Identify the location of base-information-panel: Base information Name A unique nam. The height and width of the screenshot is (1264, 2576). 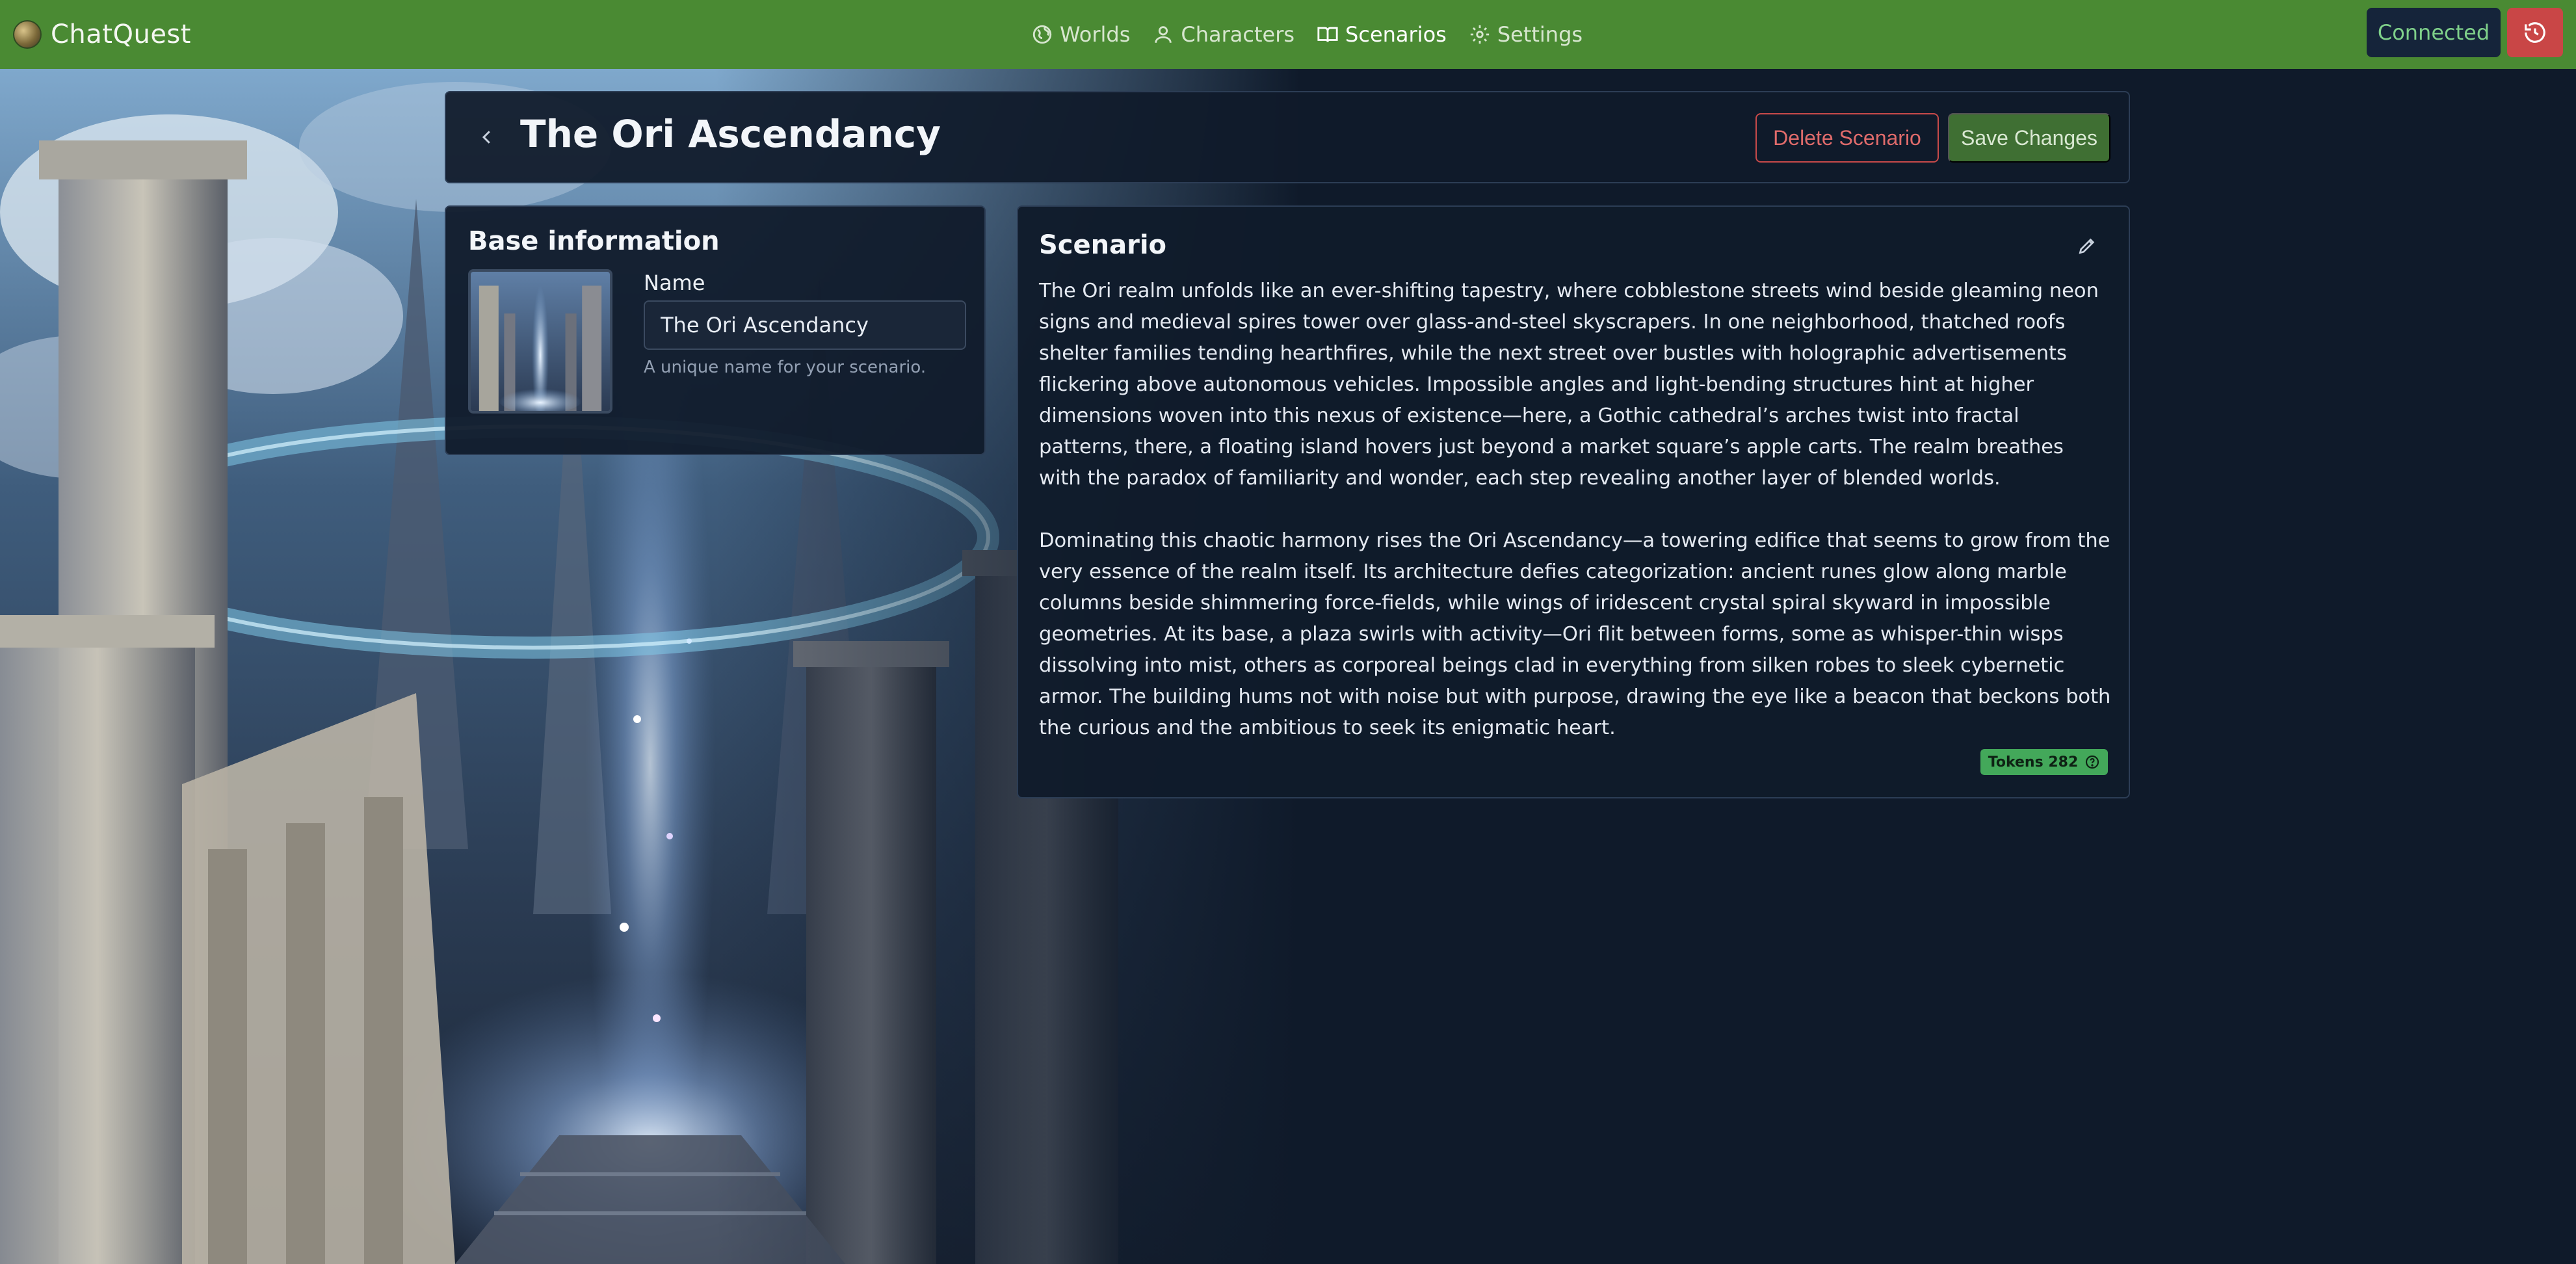
(715, 330).